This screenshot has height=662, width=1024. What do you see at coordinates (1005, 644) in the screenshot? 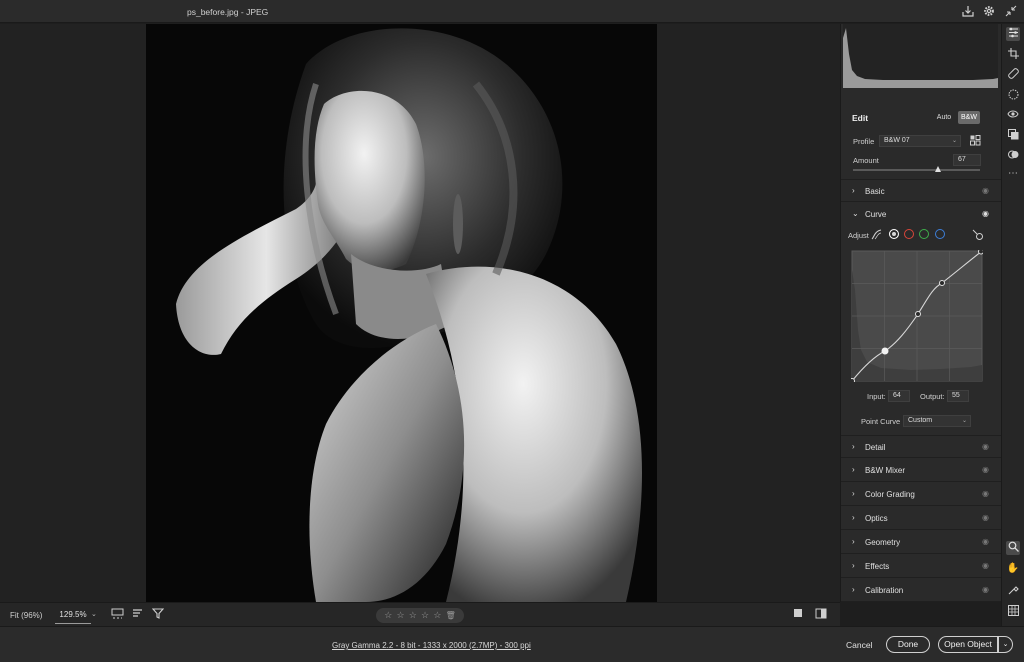
I see `open-options-chevron-icon: ⌄` at bounding box center [1005, 644].